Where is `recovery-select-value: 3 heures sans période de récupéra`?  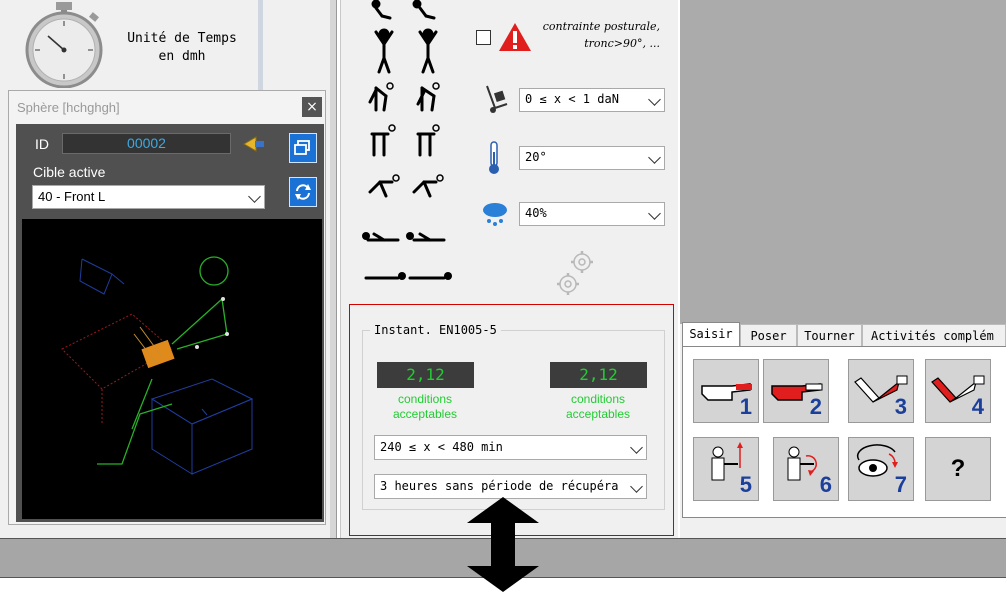 recovery-select-value: 3 heures sans période de récupéra is located at coordinates (499, 486).